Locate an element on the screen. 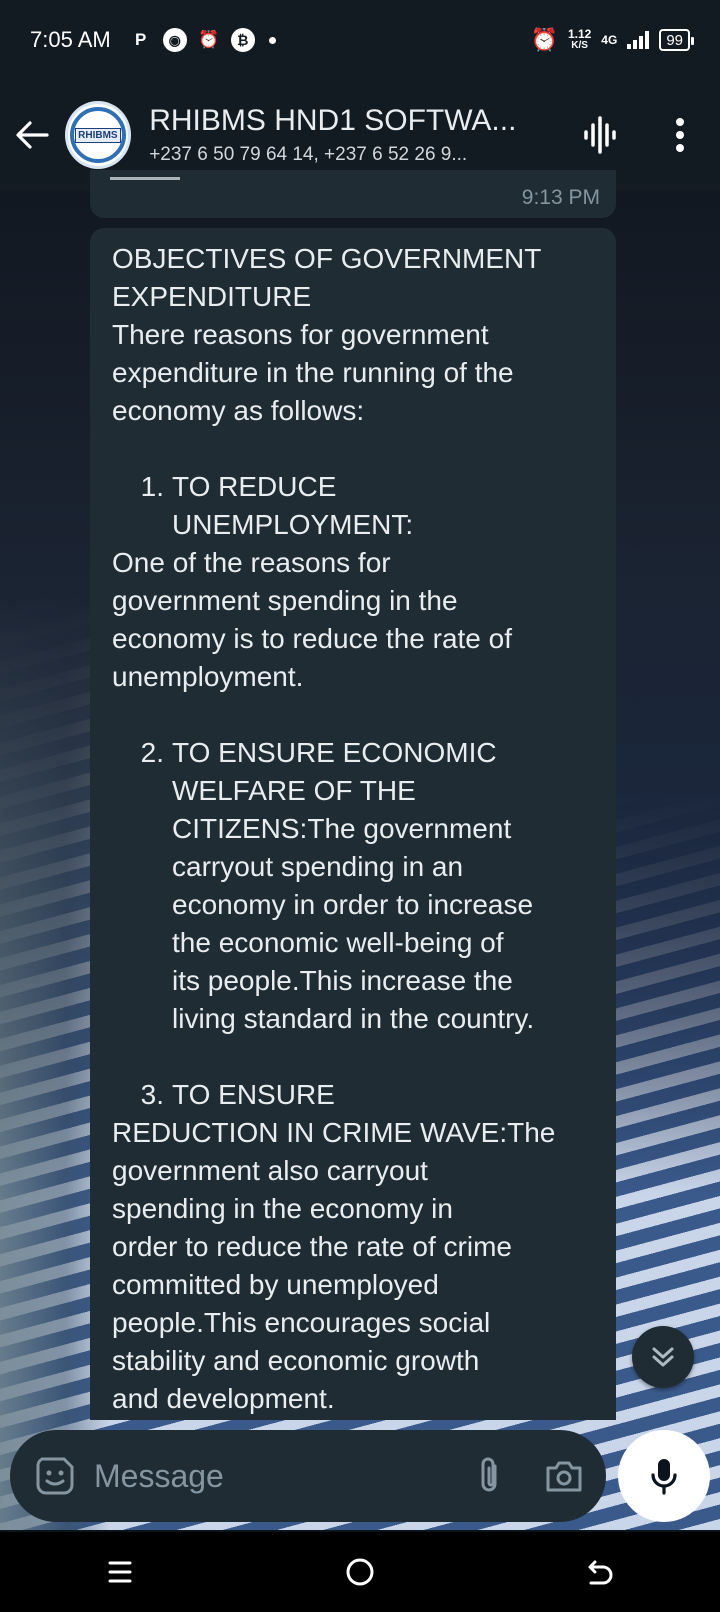  message-line: REDUCTION IN CRIME WAVE:The is located at coordinates (334, 1132).